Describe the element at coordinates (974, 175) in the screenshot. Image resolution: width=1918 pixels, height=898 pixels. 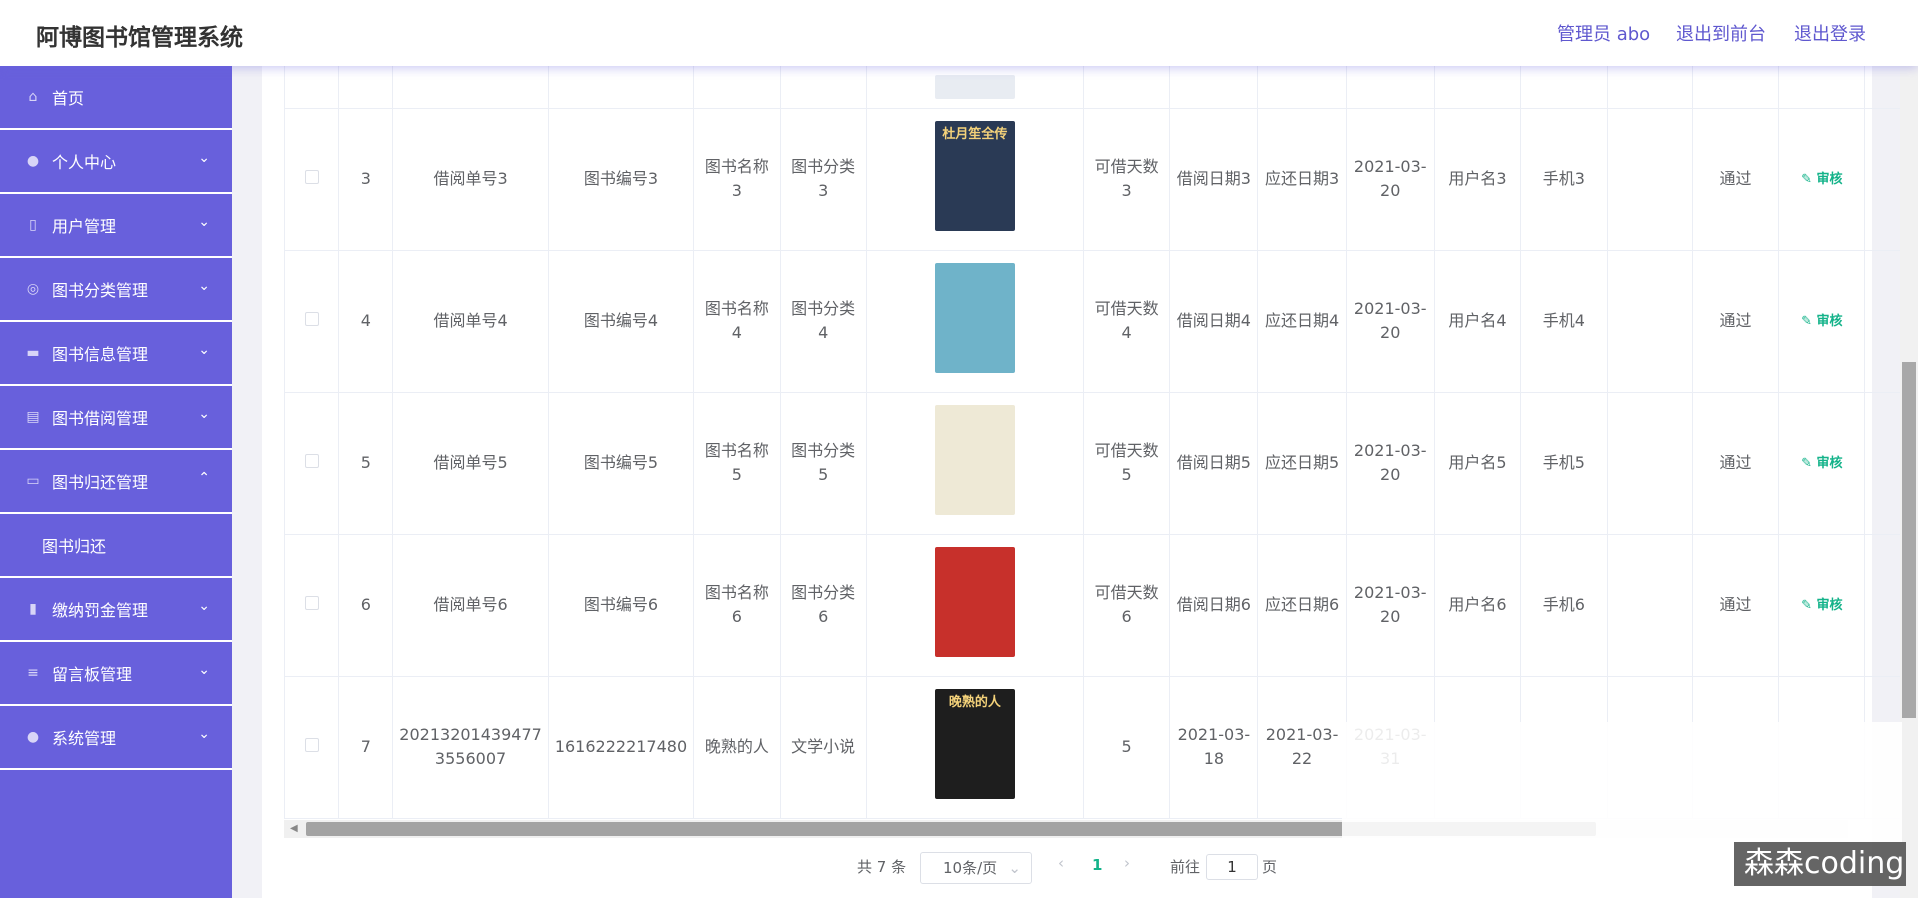
I see `book-cover-image: 杜月笙全传` at that location.